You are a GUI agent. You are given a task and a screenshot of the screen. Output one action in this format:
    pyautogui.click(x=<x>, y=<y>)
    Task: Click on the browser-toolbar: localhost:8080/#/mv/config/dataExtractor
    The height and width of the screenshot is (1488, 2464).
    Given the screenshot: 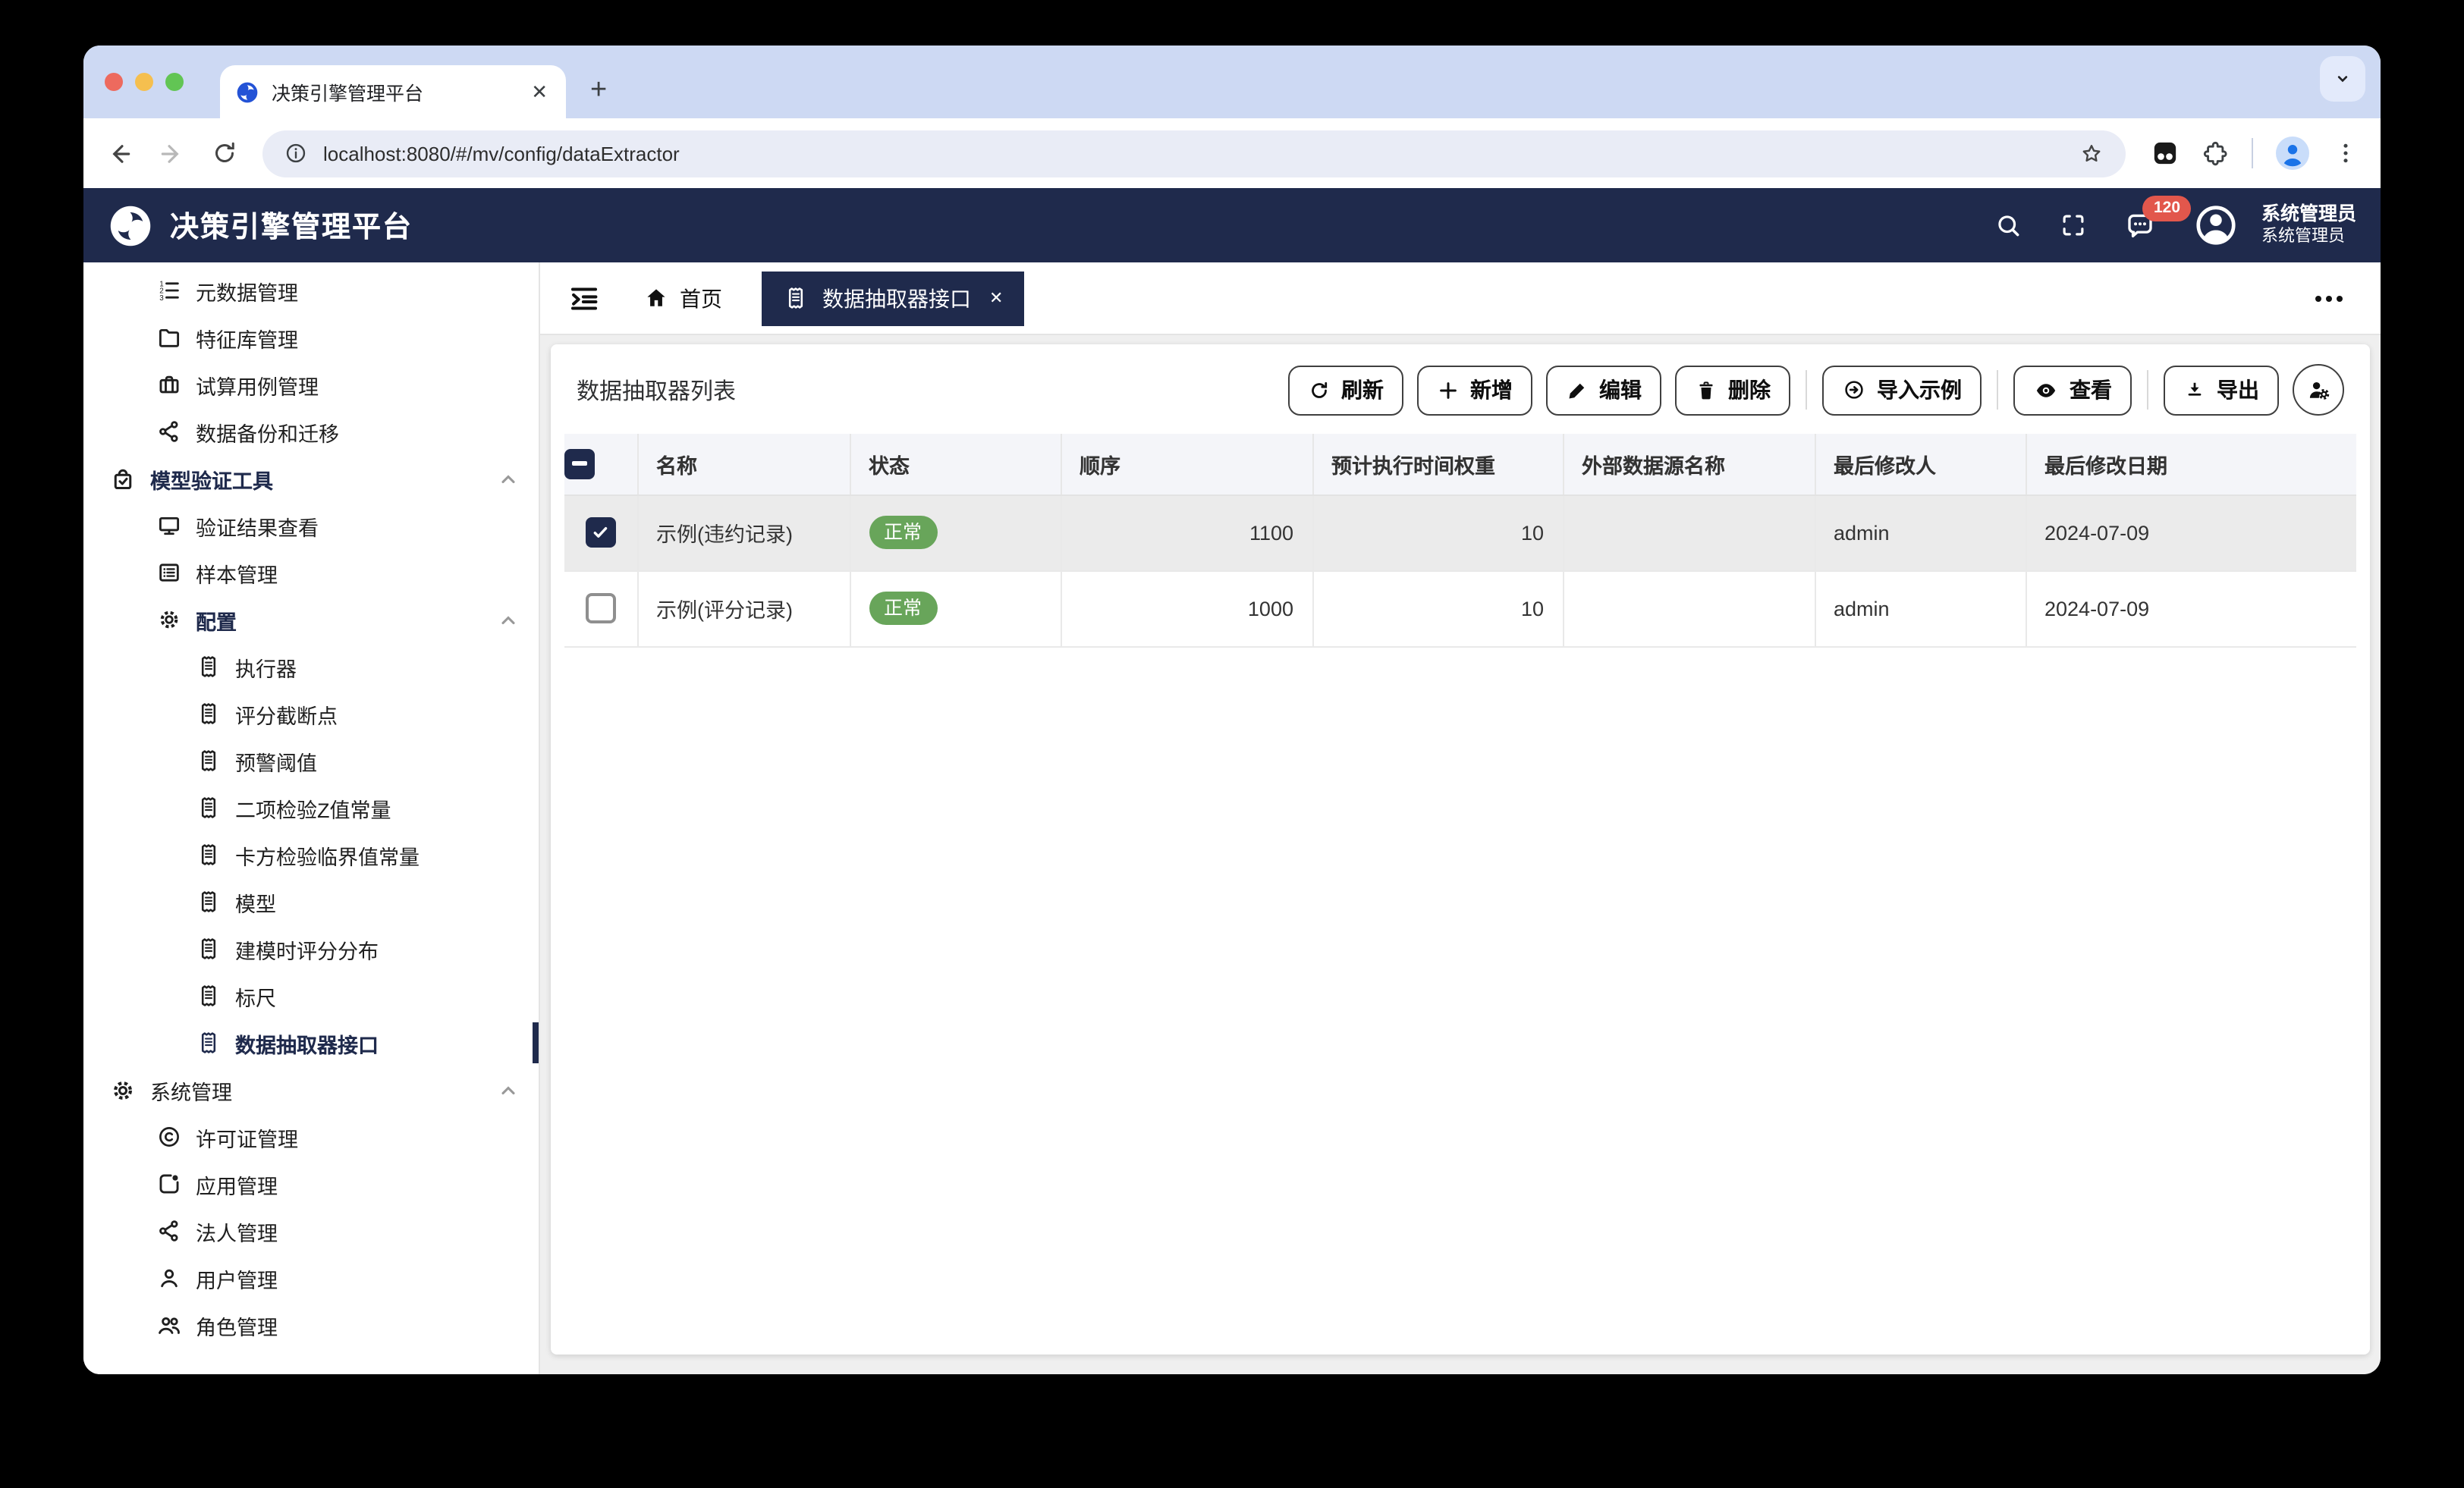 What is the action you would take?
    pyautogui.click(x=1232, y=153)
    